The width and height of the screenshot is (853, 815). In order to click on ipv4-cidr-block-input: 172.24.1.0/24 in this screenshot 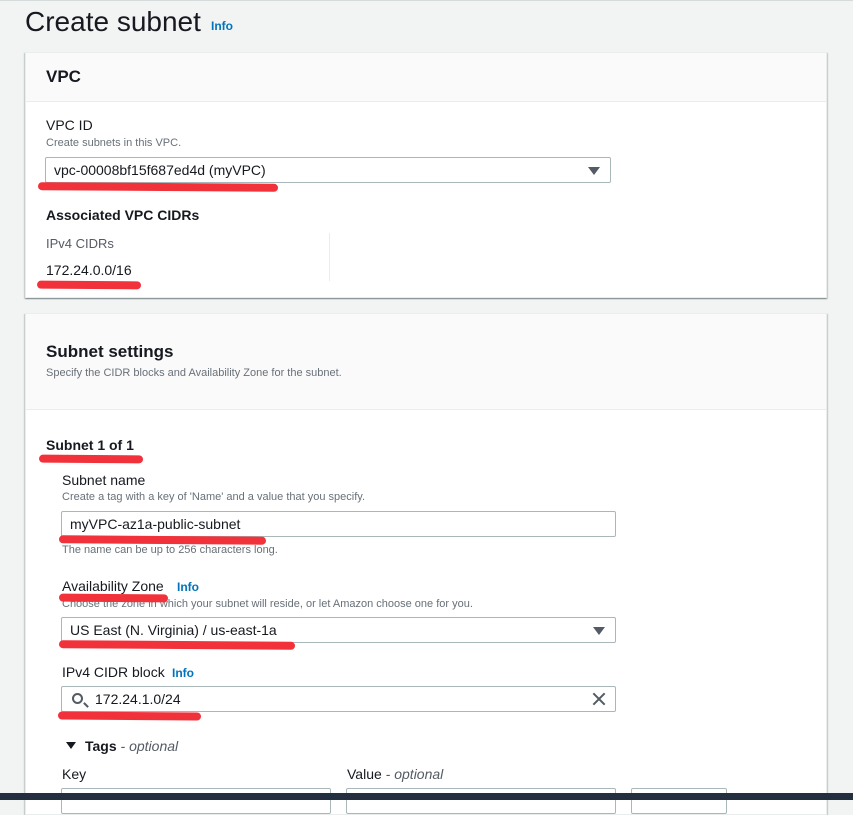, I will do `click(338, 699)`.